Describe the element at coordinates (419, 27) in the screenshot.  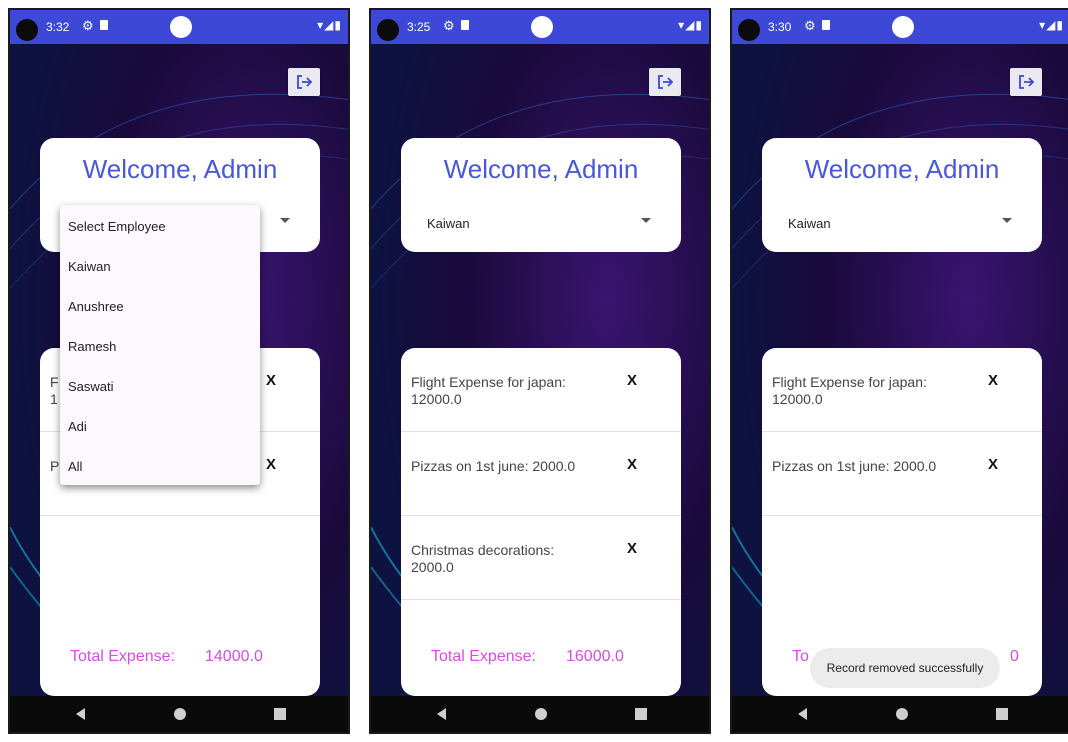
I see `status-time: 3:25` at that location.